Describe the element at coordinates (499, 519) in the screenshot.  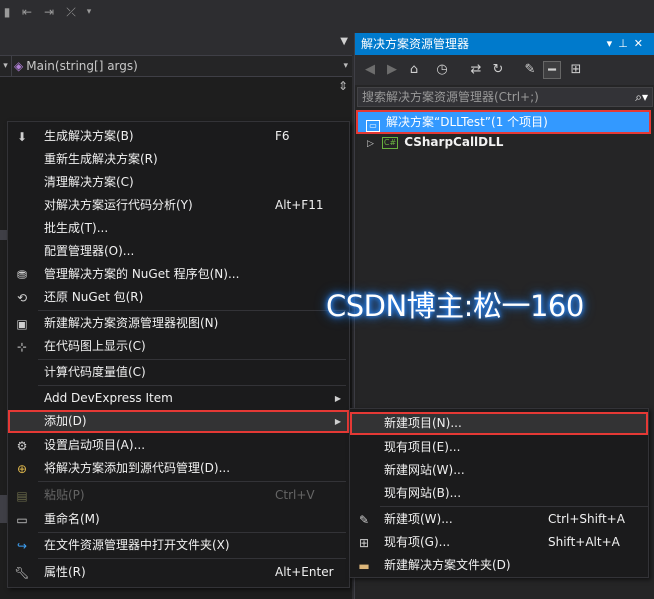
I see `submenu-item-new-item: ✎ 新建项(W)... Ctrl+Shift+A` at that location.